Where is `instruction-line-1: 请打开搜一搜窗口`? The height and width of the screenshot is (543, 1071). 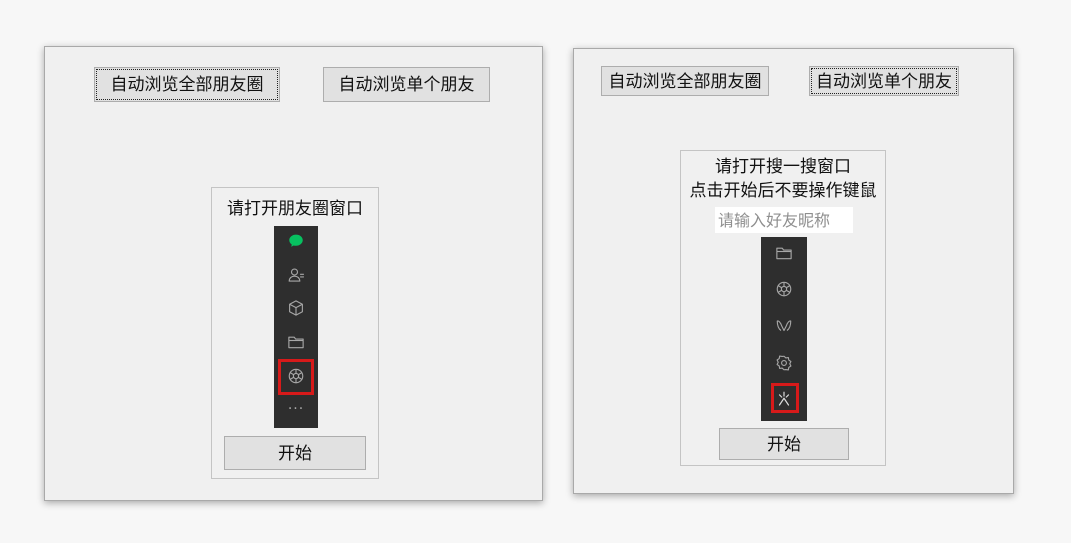 instruction-line-1: 请打开搜一搜窗口 is located at coordinates (783, 167).